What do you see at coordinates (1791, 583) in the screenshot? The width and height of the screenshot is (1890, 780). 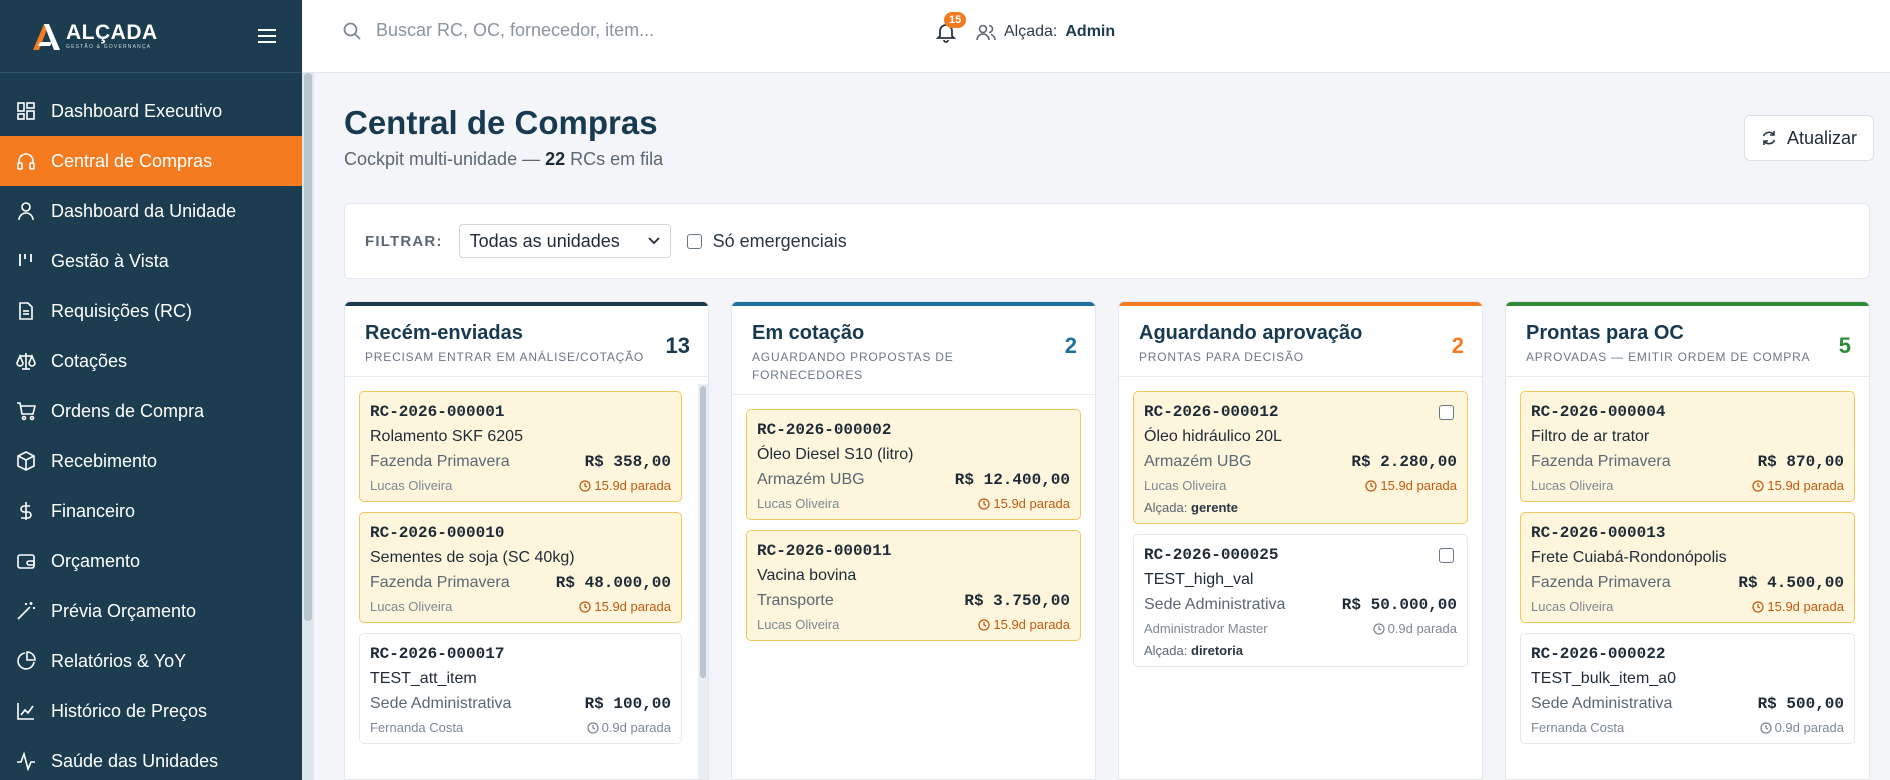 I see `rc-value: R$ 4.500,00` at bounding box center [1791, 583].